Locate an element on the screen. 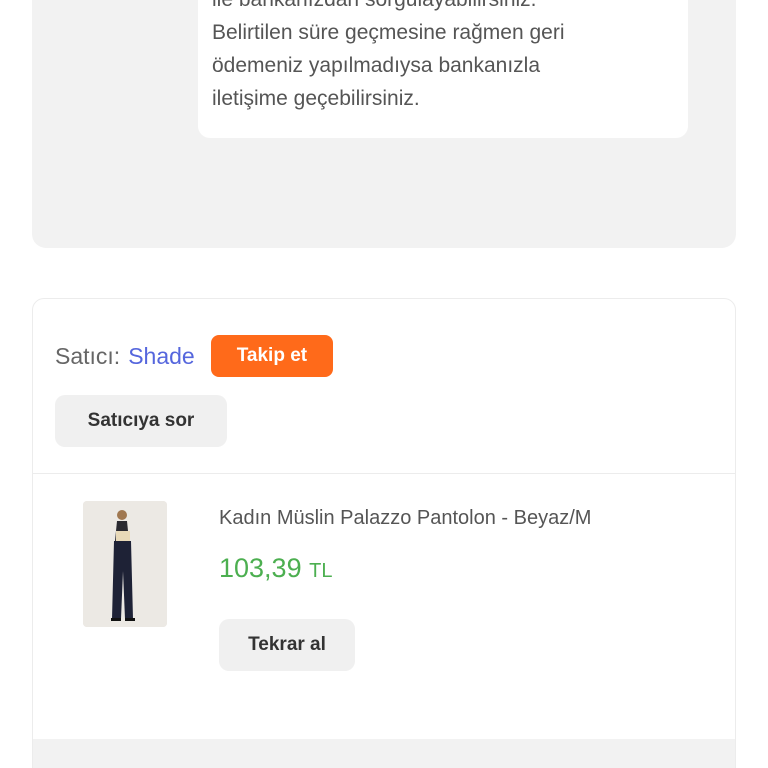 This screenshot has height=768, width=768. price-currency: TL is located at coordinates (321, 571).